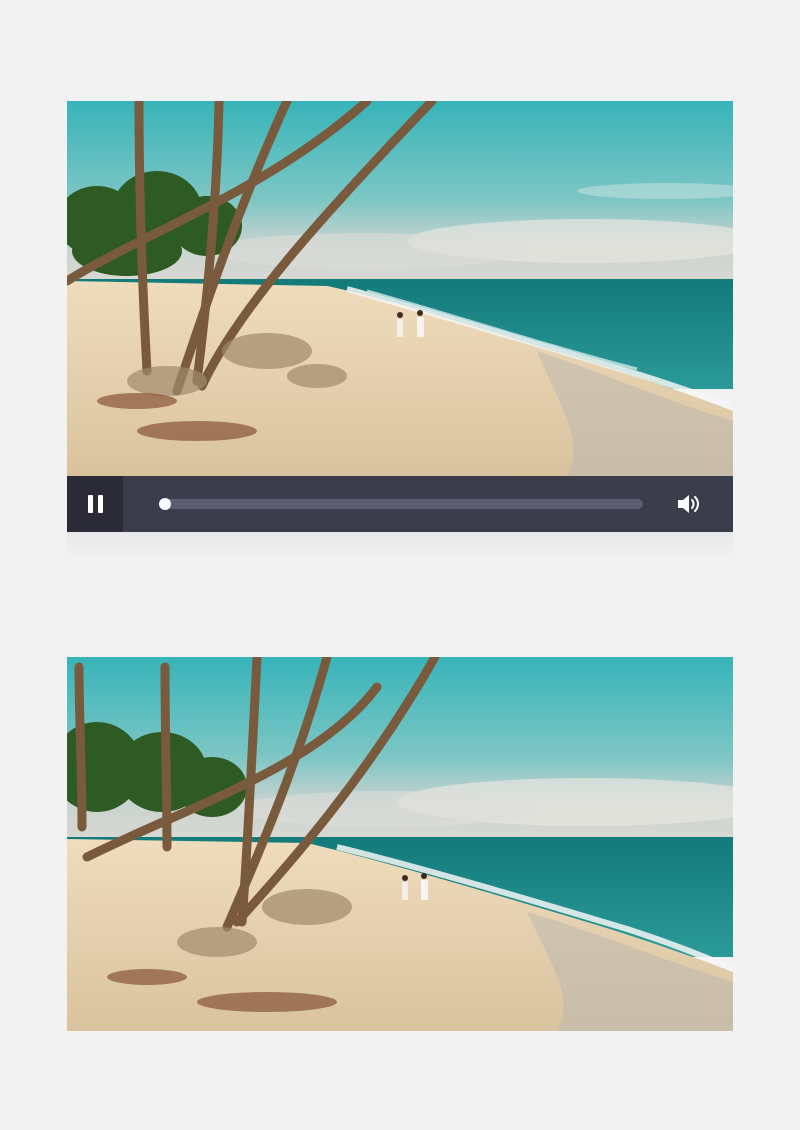 This screenshot has height=1130, width=800. I want to click on controls-reflection, so click(400, 546).